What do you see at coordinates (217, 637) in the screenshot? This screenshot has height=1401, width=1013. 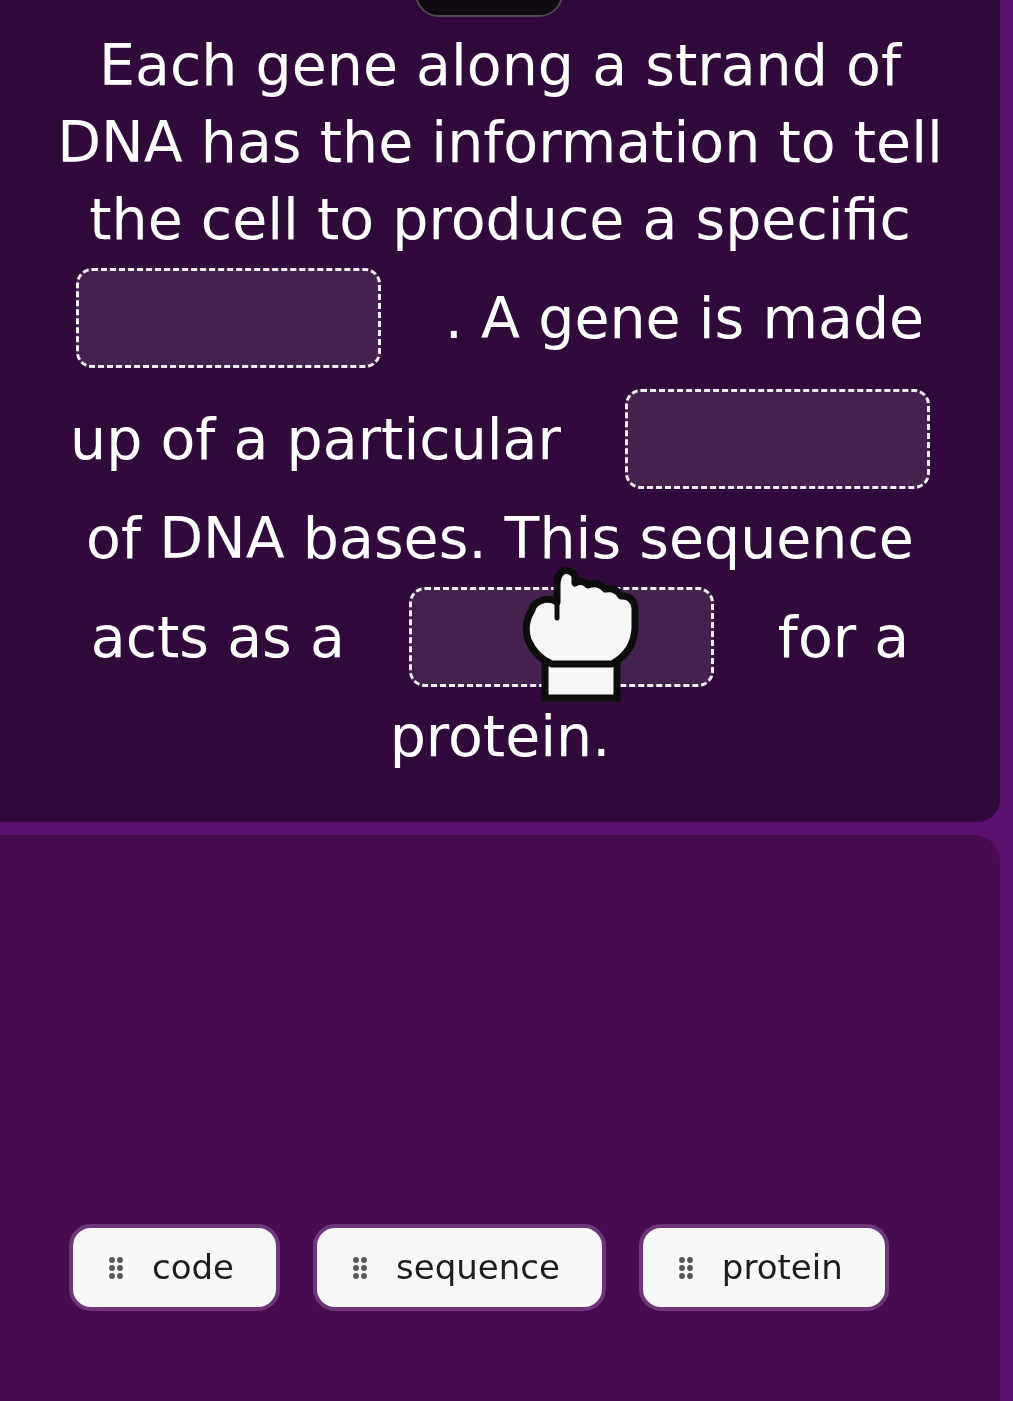 I see `question-text: acts as a` at bounding box center [217, 637].